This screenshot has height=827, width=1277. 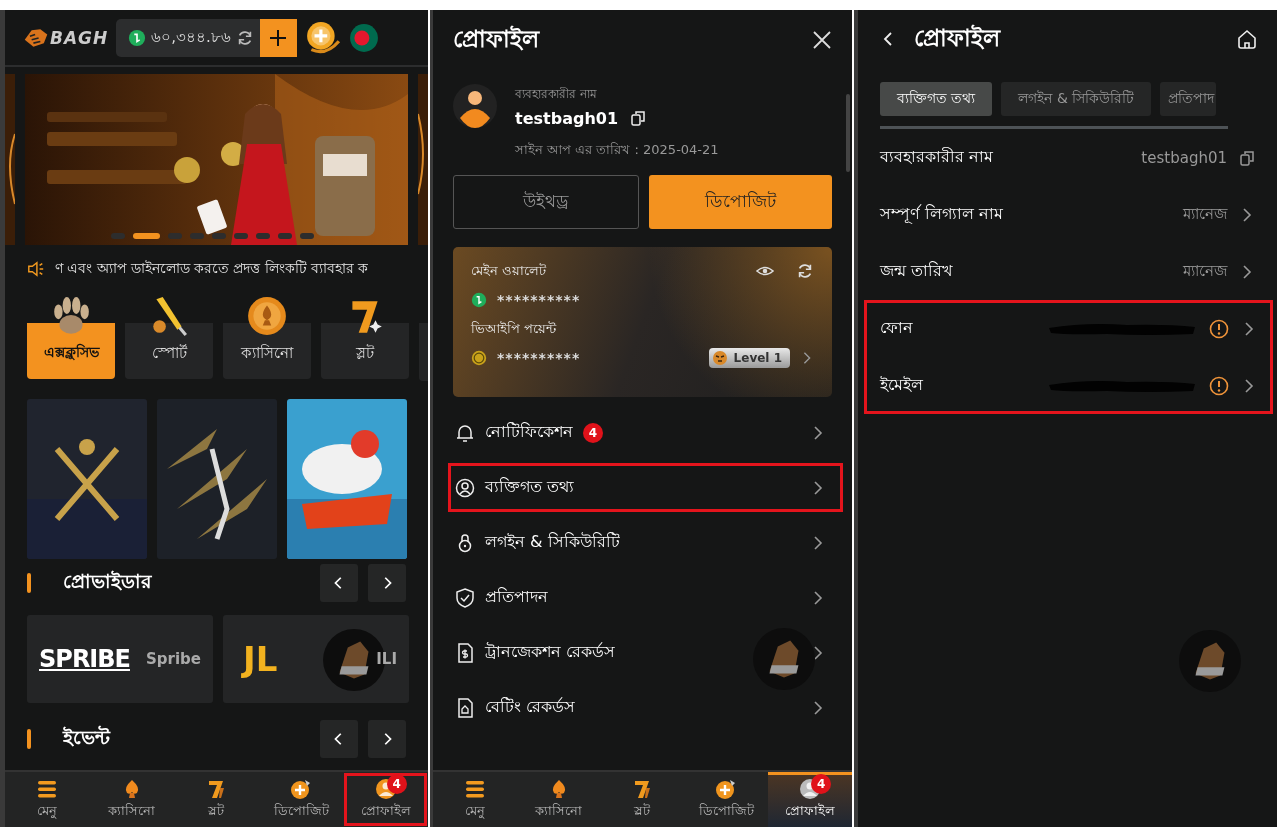 What do you see at coordinates (316, 659) in the screenshot?
I see `provider-card: JL ILI` at bounding box center [316, 659].